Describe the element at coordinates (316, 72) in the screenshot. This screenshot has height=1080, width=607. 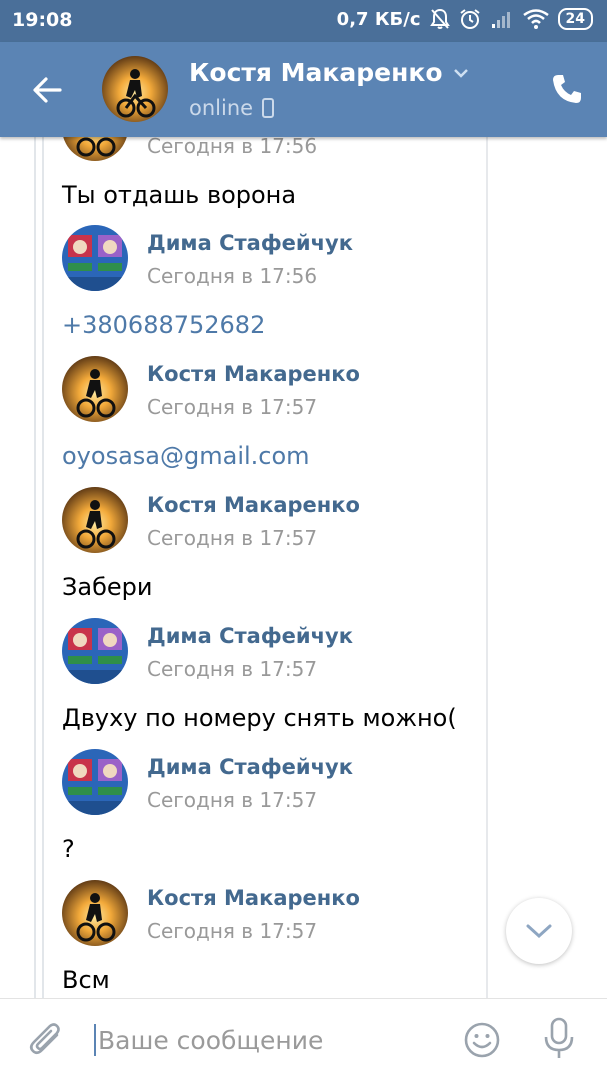
I see `contact-name: Костя Макаренко` at that location.